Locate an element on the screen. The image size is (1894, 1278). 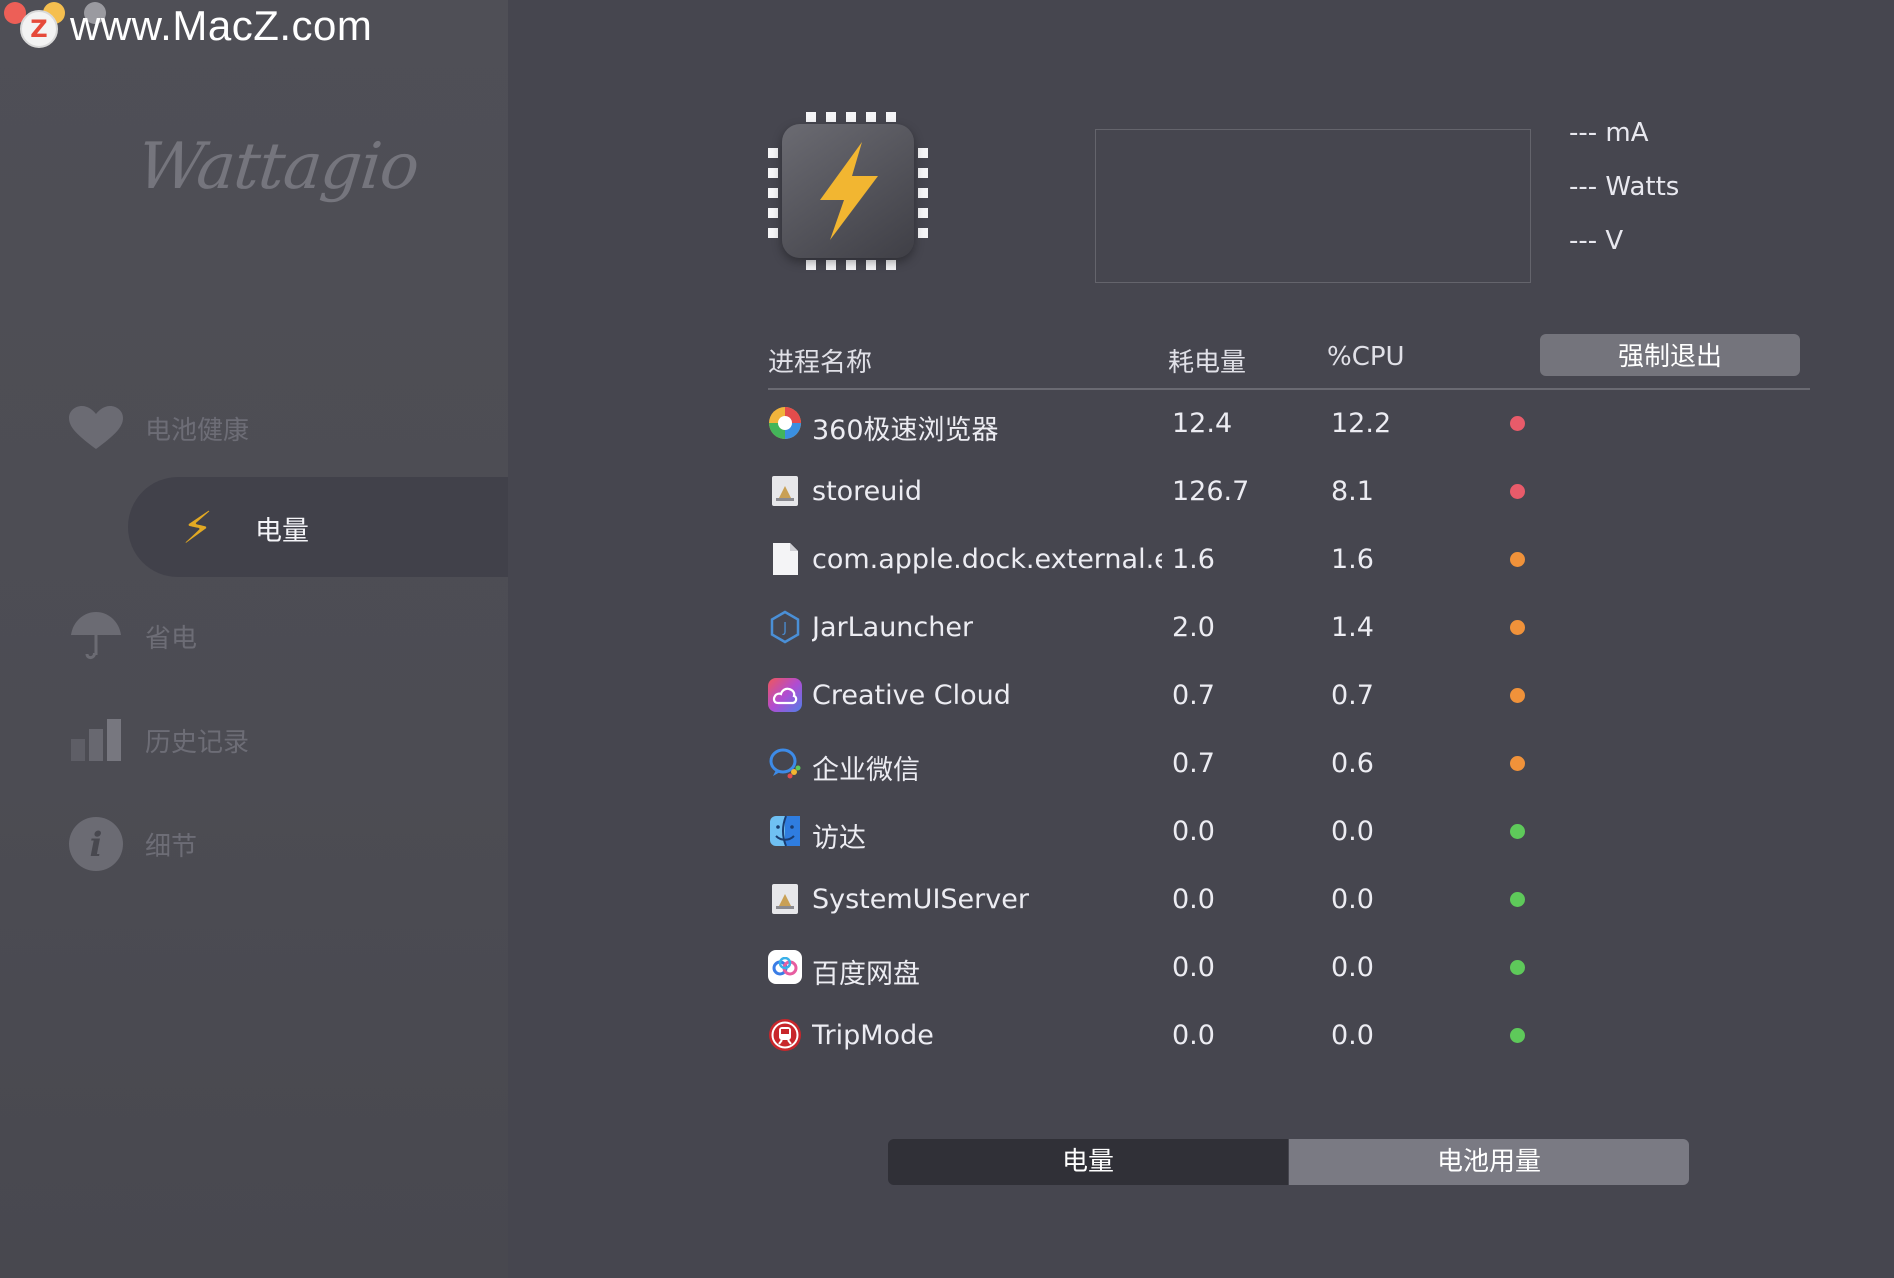
svg-text: i is located at coordinates (96, 845).